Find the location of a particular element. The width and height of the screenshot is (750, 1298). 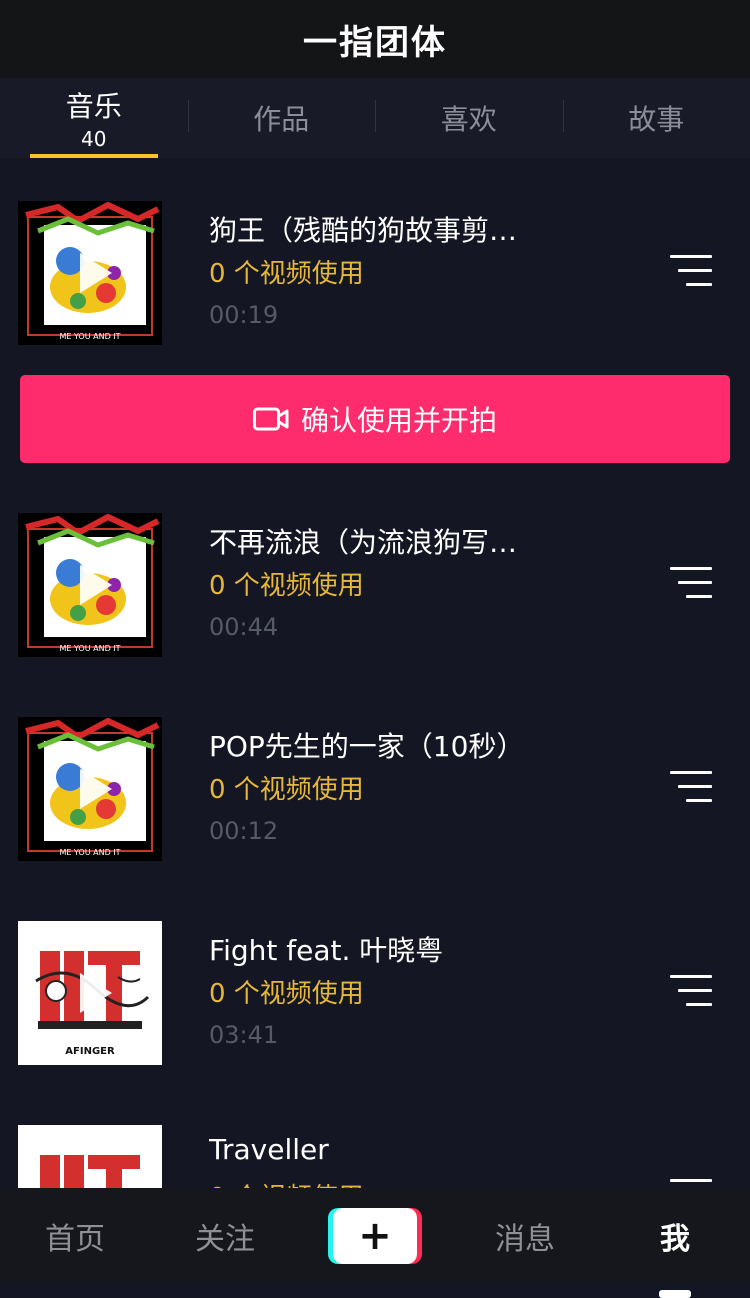

tab-stories: 故事 is located at coordinates (656, 118).